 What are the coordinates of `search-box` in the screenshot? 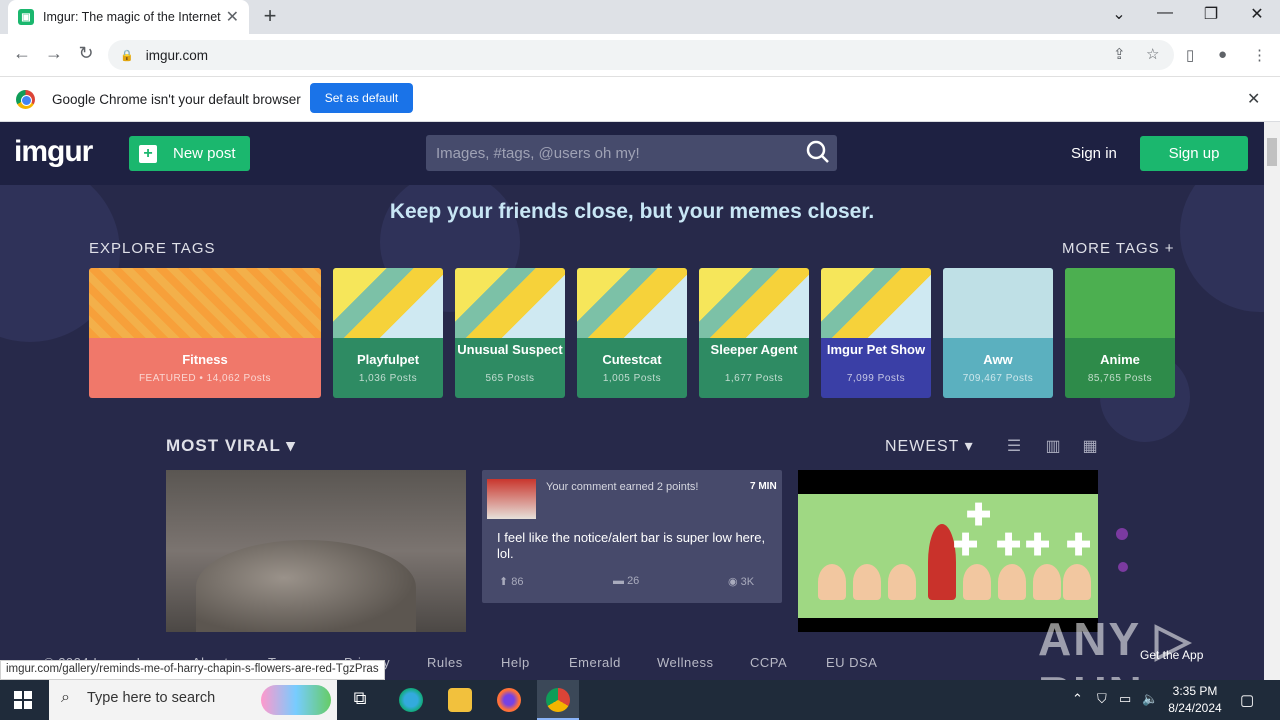 It's located at (631, 153).